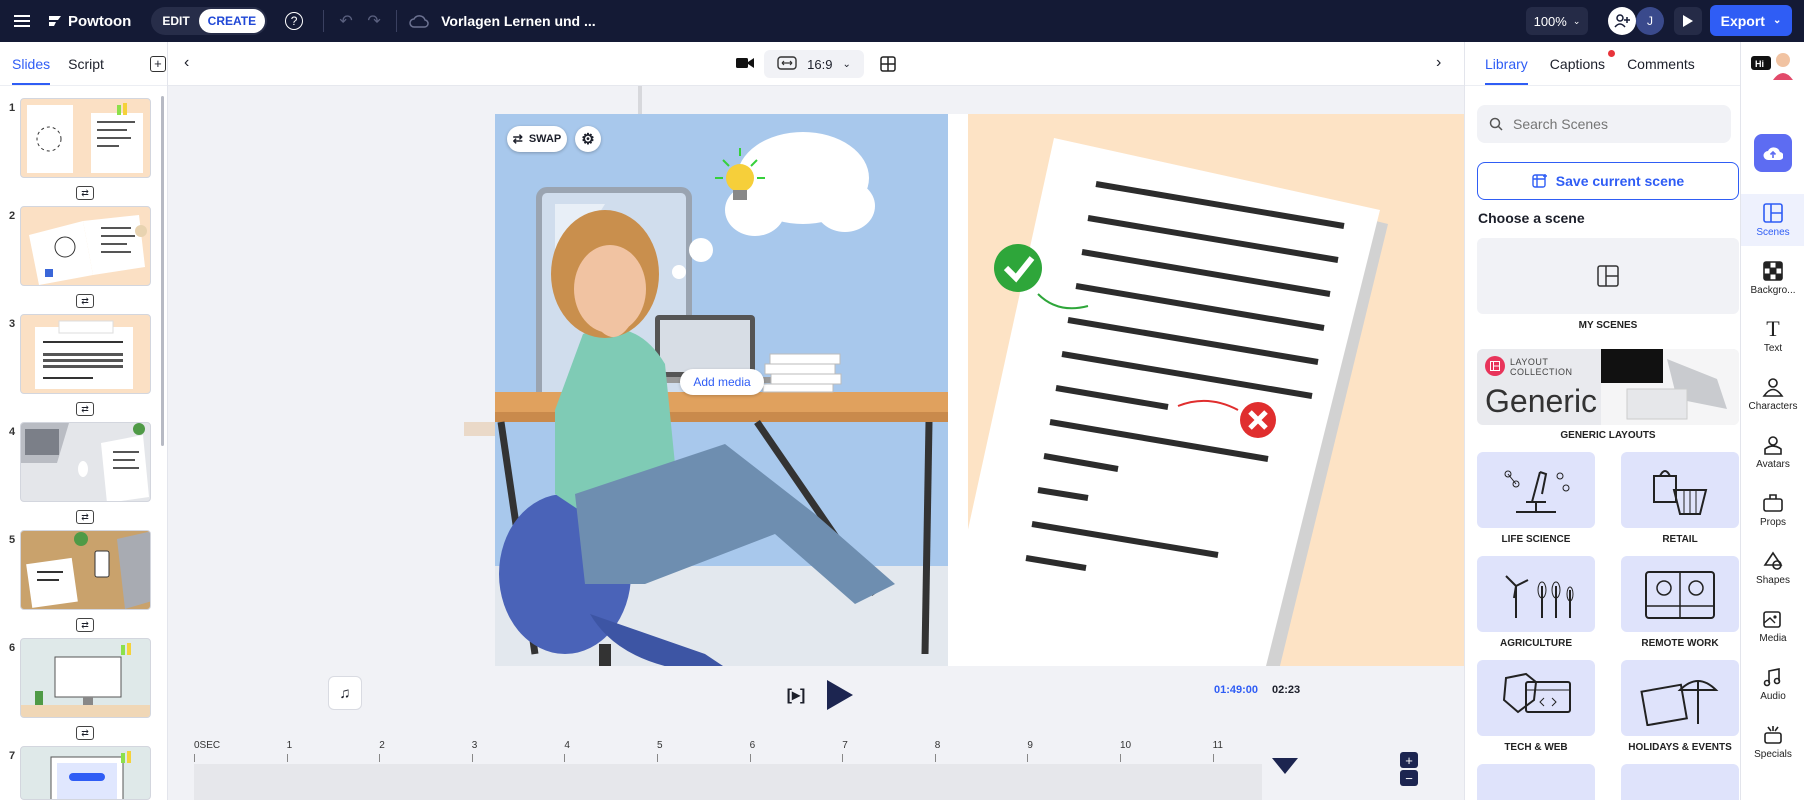 The width and height of the screenshot is (1804, 800). Describe the element at coordinates (839, 695) in the screenshot. I see `play-button` at that location.